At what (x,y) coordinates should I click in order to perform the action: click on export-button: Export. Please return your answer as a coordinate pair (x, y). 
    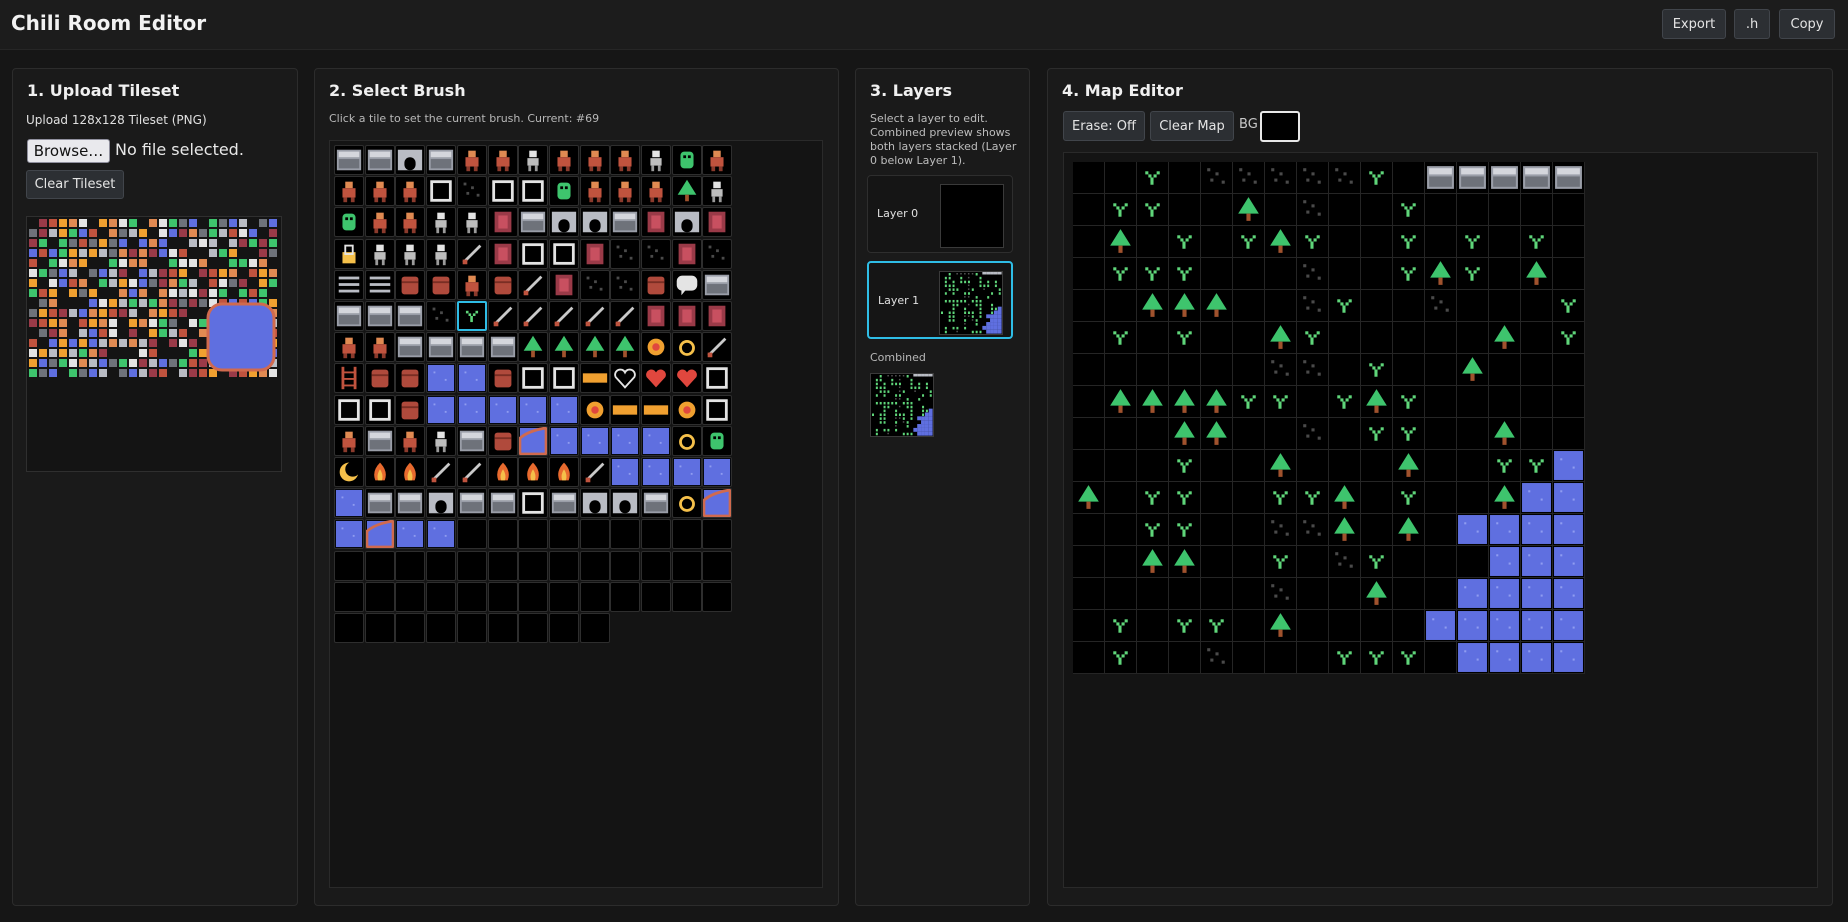
    Looking at the image, I should click on (1694, 24).